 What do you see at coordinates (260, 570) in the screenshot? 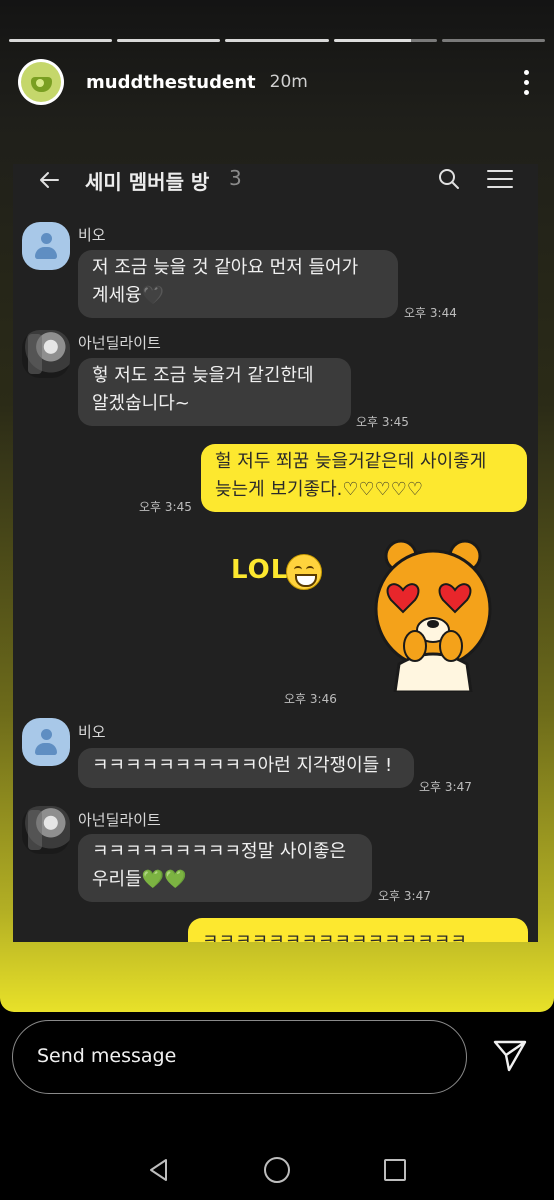
I see `lol-text: LOL` at bounding box center [260, 570].